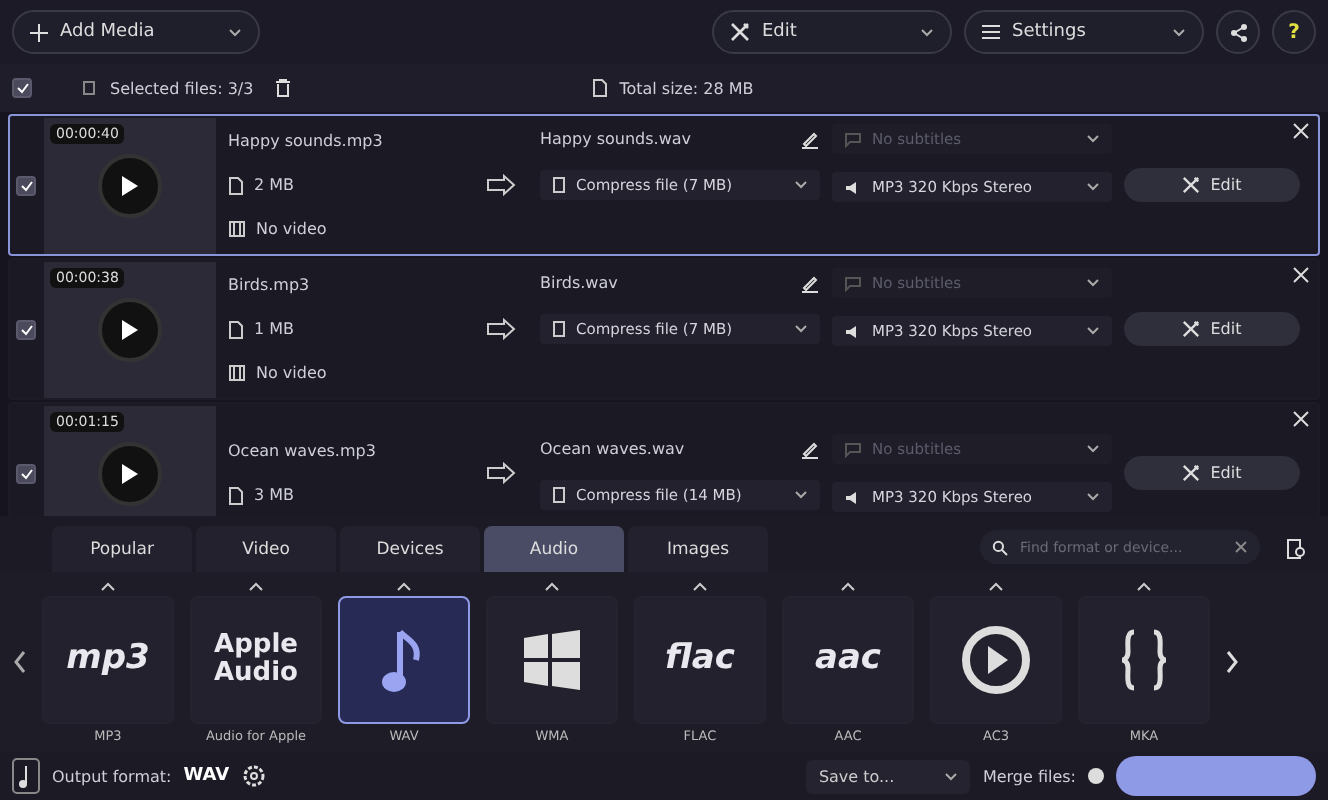 Image resolution: width=1328 pixels, height=800 pixels. What do you see at coordinates (182, 88) in the screenshot?
I see `selected-files-label: Selected files: 3/3` at bounding box center [182, 88].